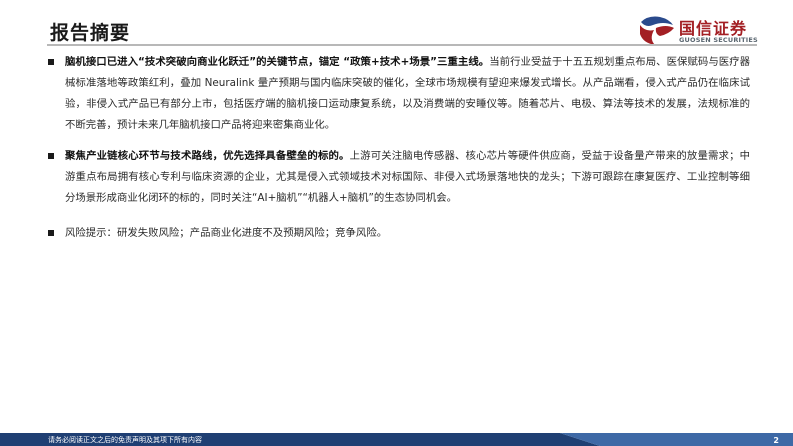 The image size is (793, 446). Describe the element at coordinates (207, 156) in the screenshot. I see `bullet-headline: 聚焦产业链核心环节与技术路线，优先选择具备壁垒的标的。` at that location.